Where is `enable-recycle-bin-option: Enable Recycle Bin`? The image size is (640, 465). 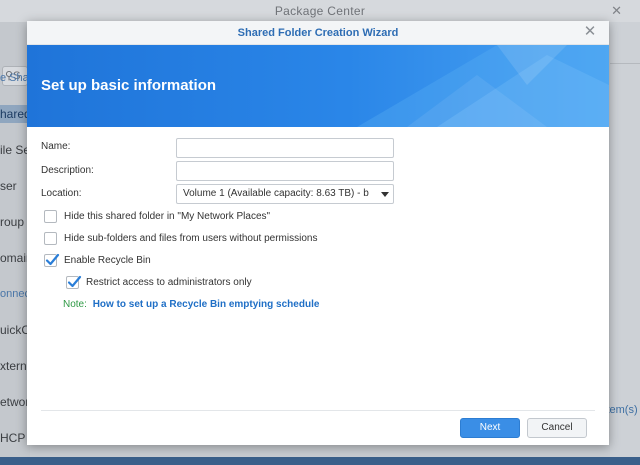
enable-recycle-bin-option: Enable Recycle Bin is located at coordinates (144, 261).